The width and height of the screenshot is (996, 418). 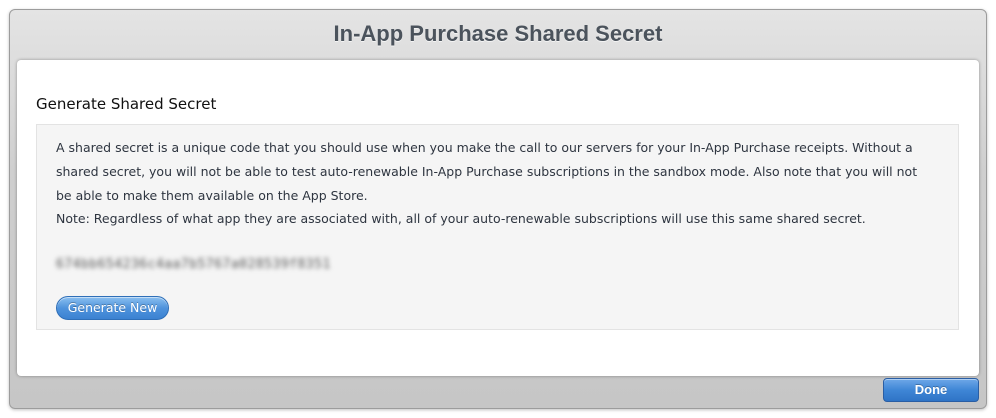 I want to click on generate-new-button: Generate New, so click(x=112, y=308).